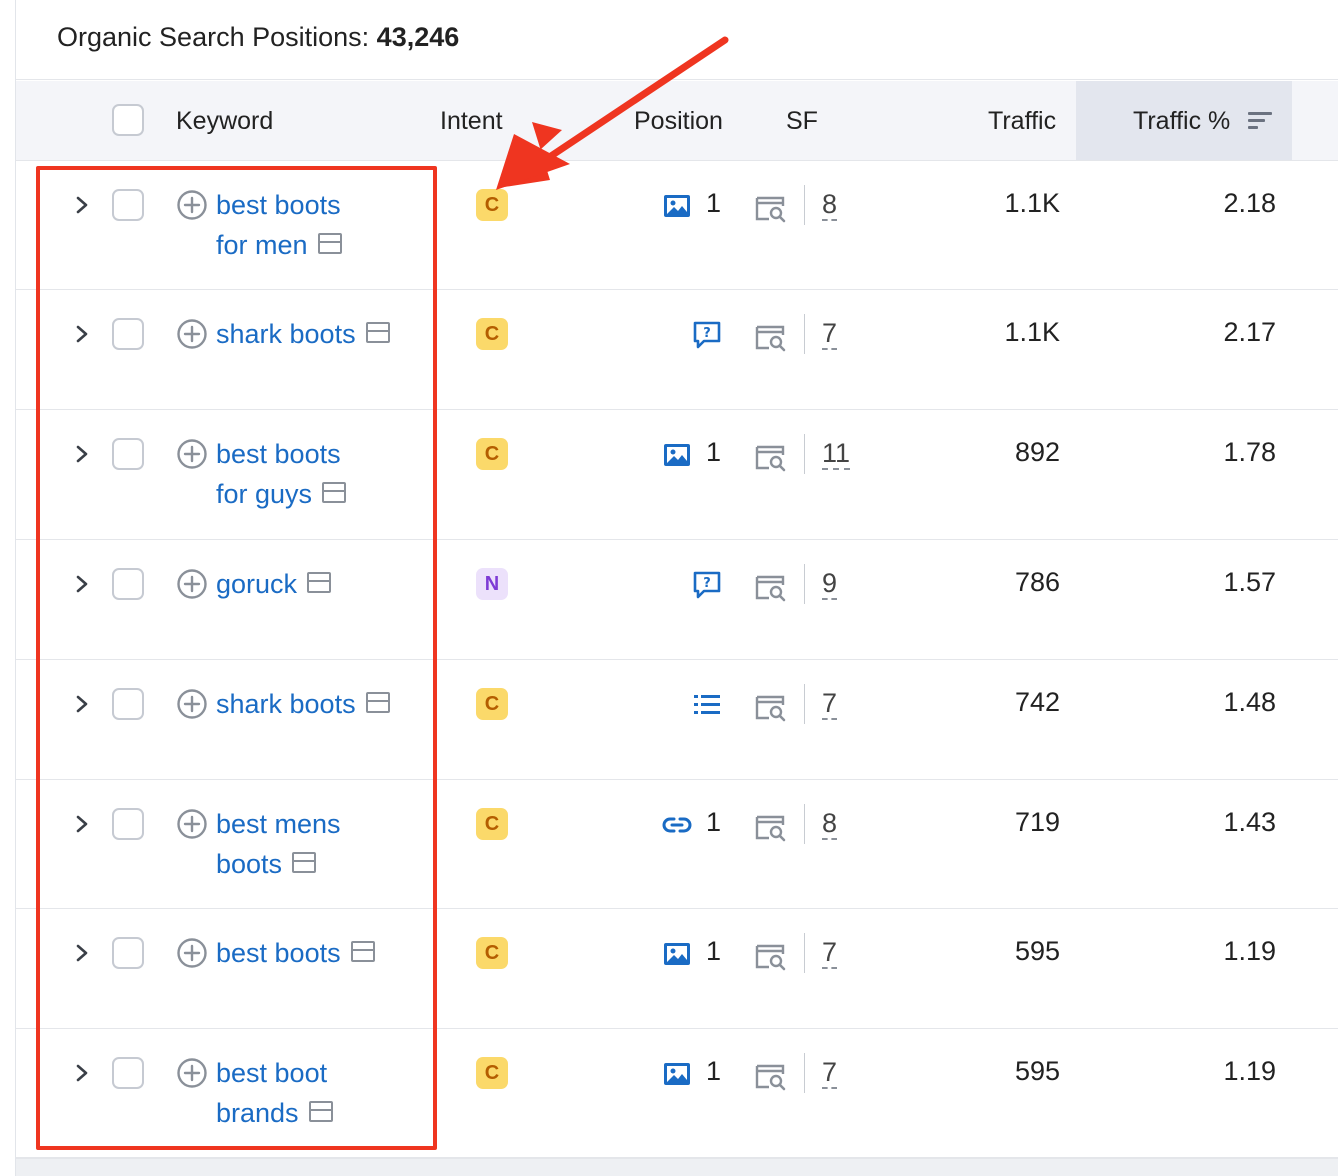  Describe the element at coordinates (1260, 121) in the screenshot. I see `sort-descending-icon` at that location.